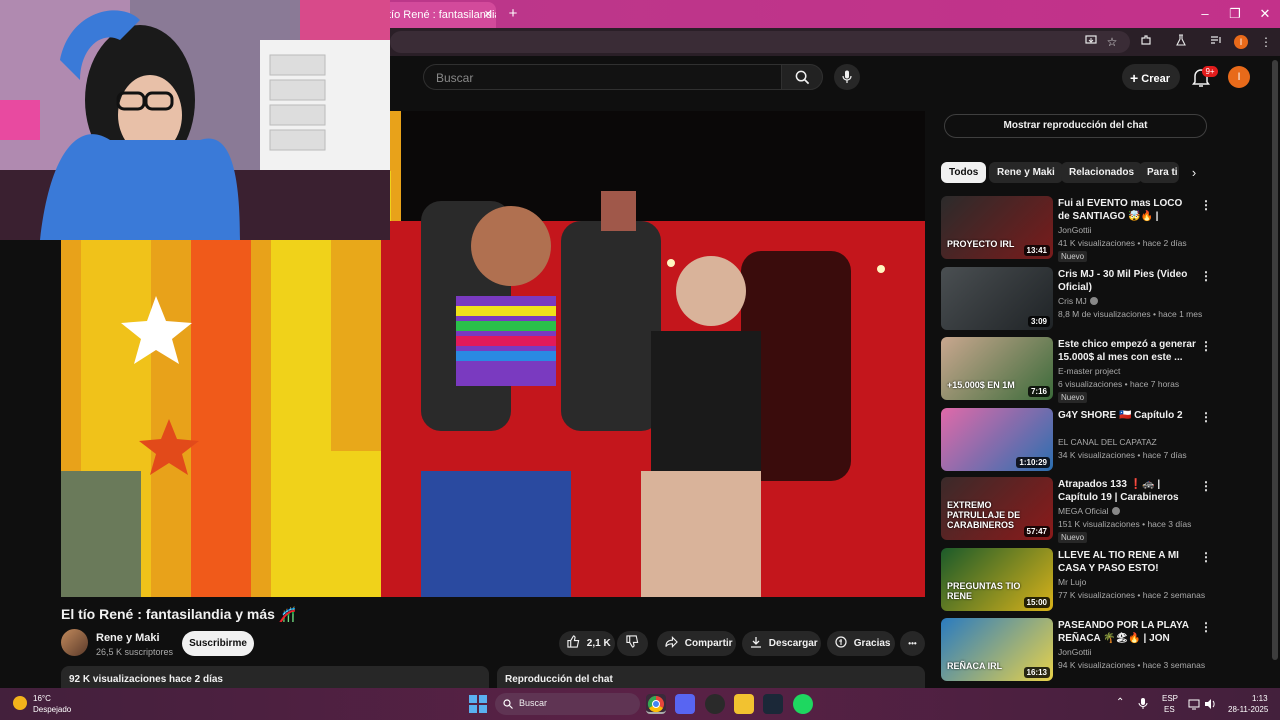 The image size is (1280, 720). I want to click on video-title: Cris MJ - 30 Mil Pies (Video Oficial), so click(1127, 281).